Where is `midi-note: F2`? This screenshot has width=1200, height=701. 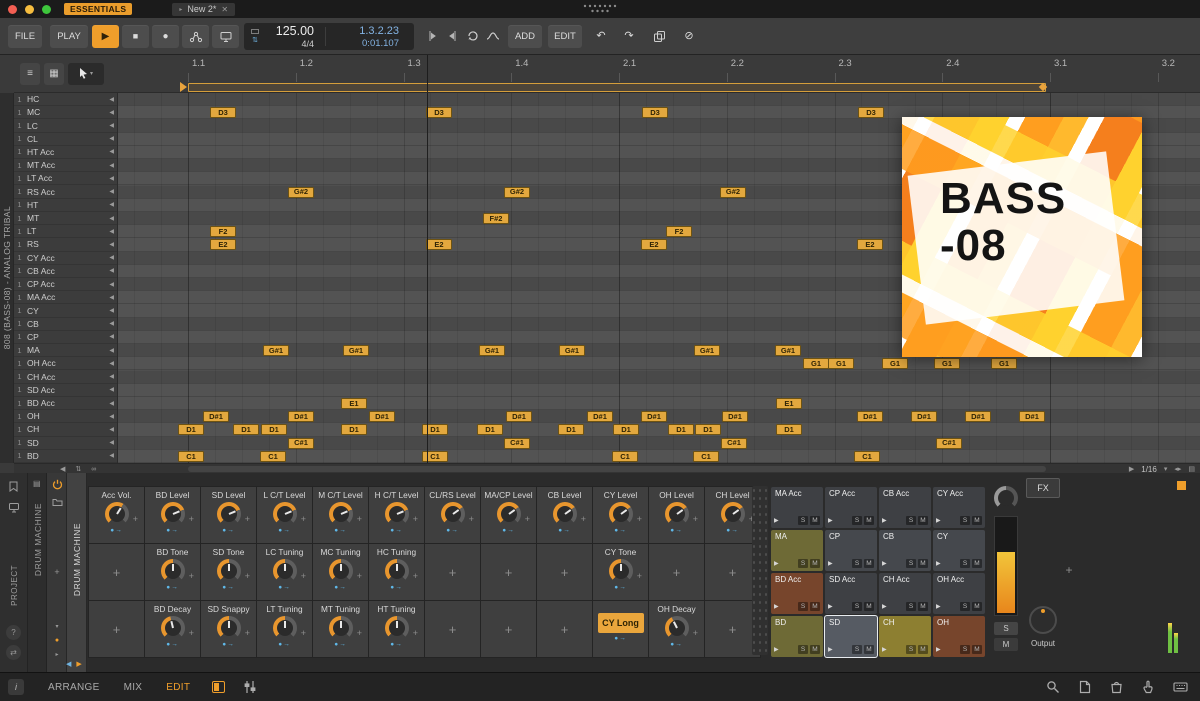 midi-note: F2 is located at coordinates (679, 232).